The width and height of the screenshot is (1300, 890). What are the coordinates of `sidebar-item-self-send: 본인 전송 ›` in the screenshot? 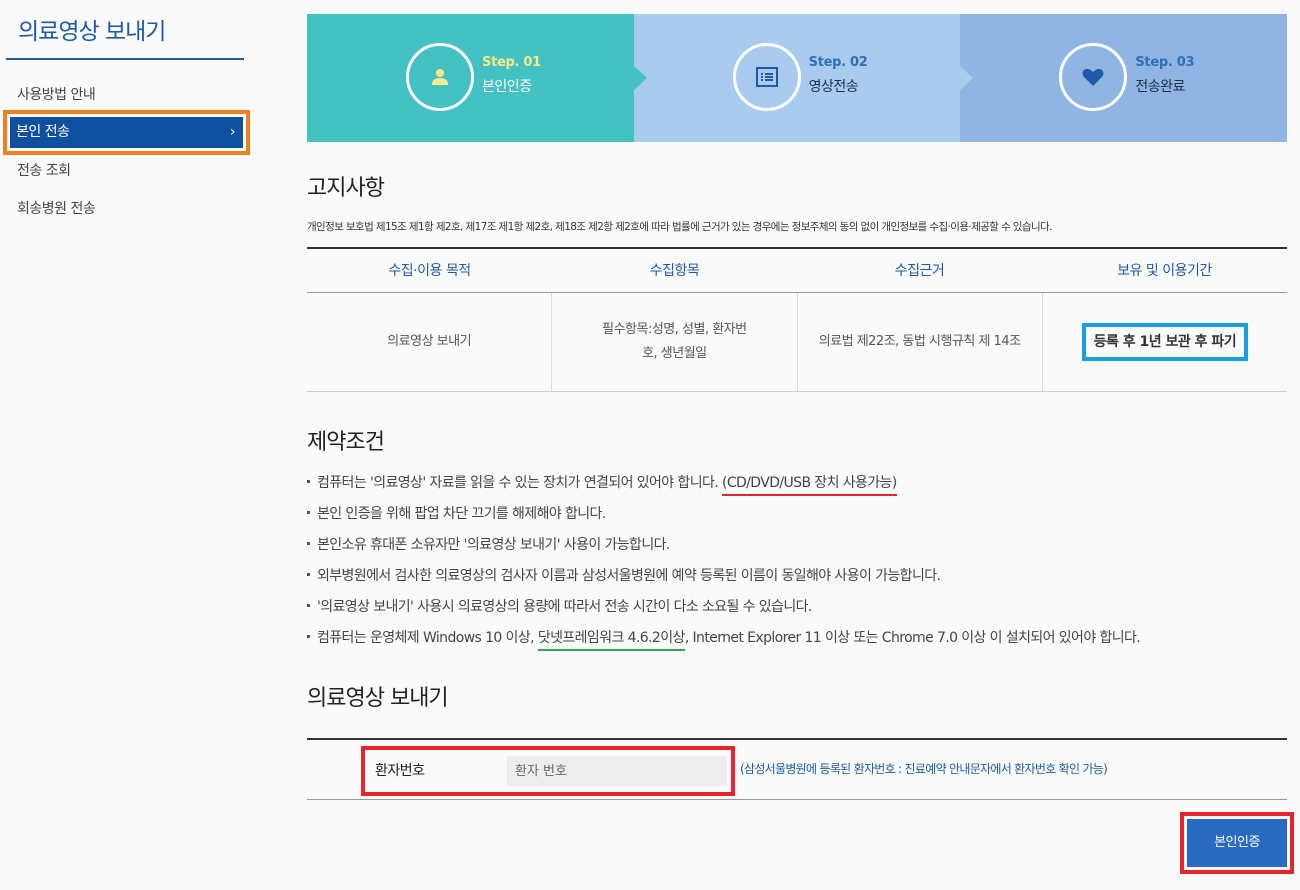 It's located at (126, 132).